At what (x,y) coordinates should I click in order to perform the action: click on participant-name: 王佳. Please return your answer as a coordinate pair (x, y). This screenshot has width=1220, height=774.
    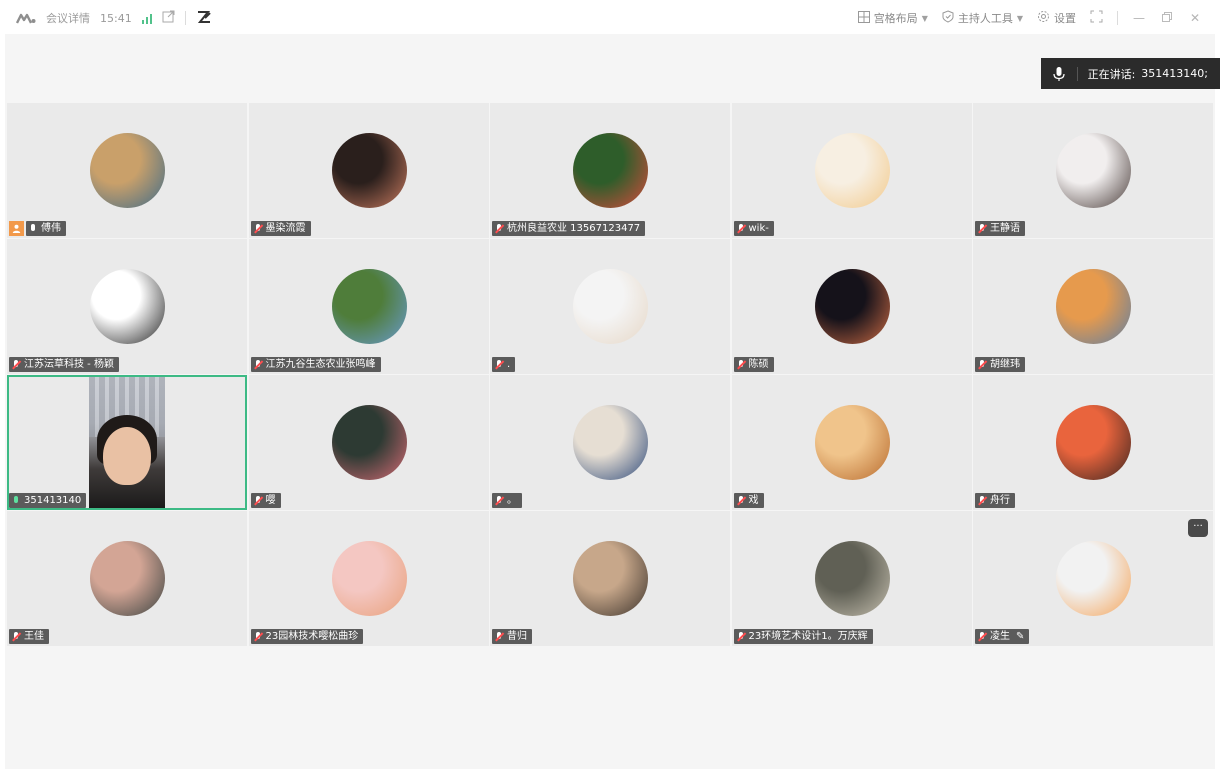
    Looking at the image, I should click on (34, 636).